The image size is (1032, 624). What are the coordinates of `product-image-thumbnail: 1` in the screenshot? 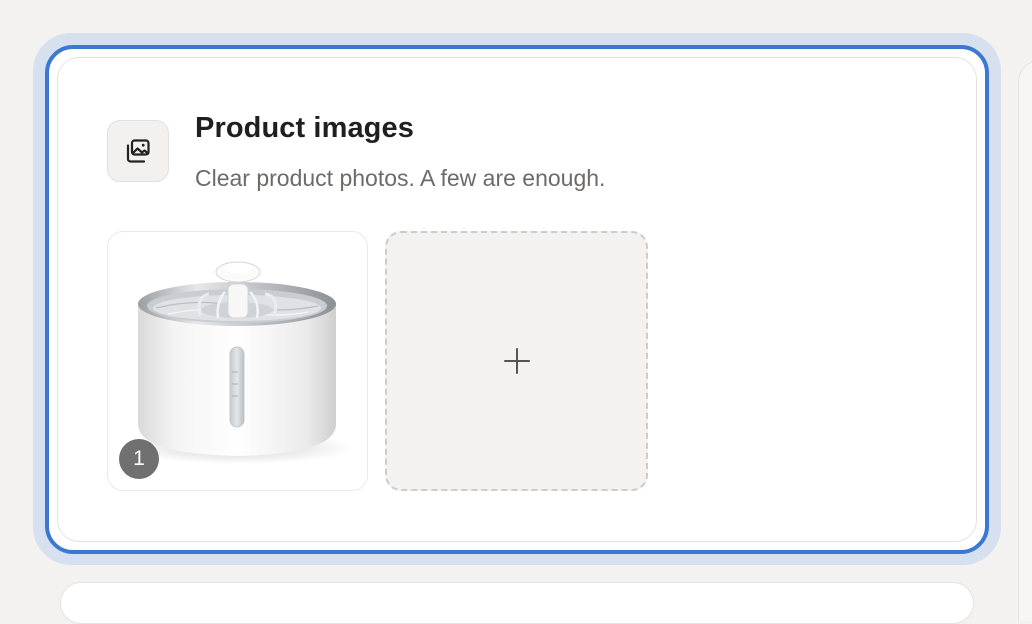 It's located at (237, 361).